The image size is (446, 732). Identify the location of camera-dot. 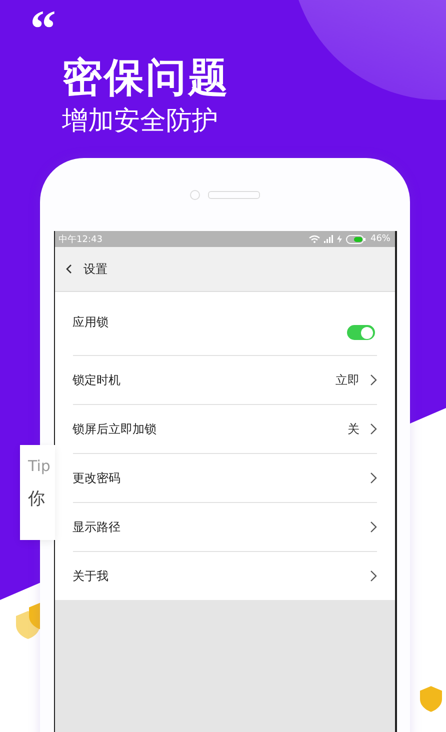
(195, 195).